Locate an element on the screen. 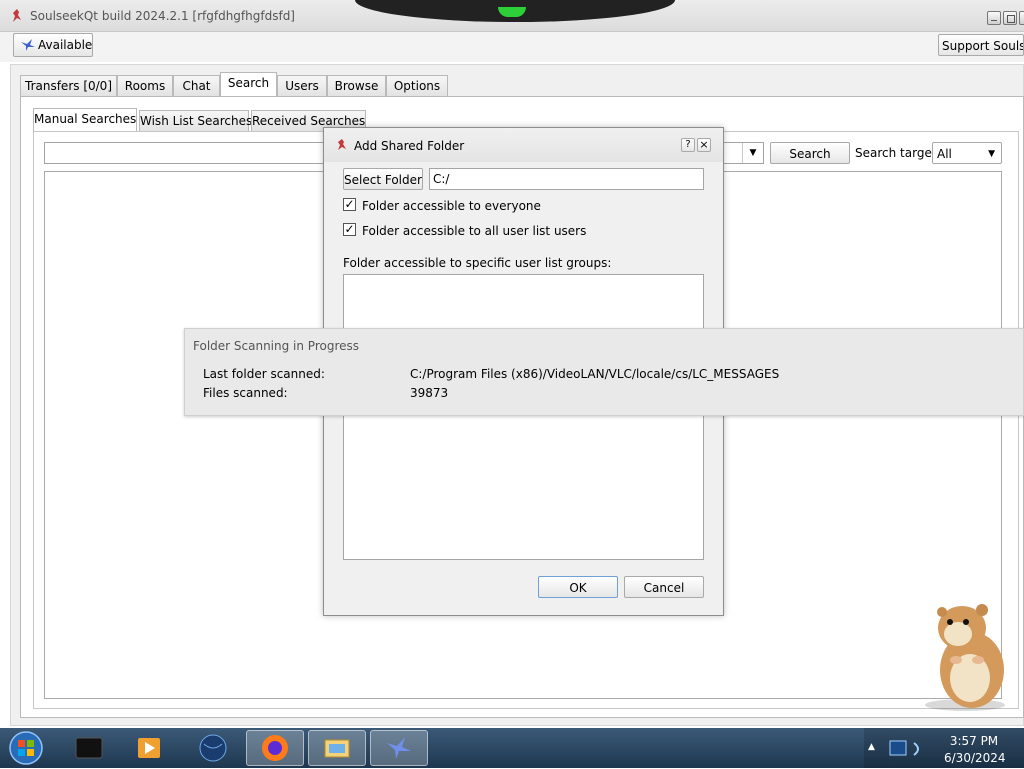 This screenshot has height=769, width=1024. file-explorer-icon is located at coordinates (337, 748).